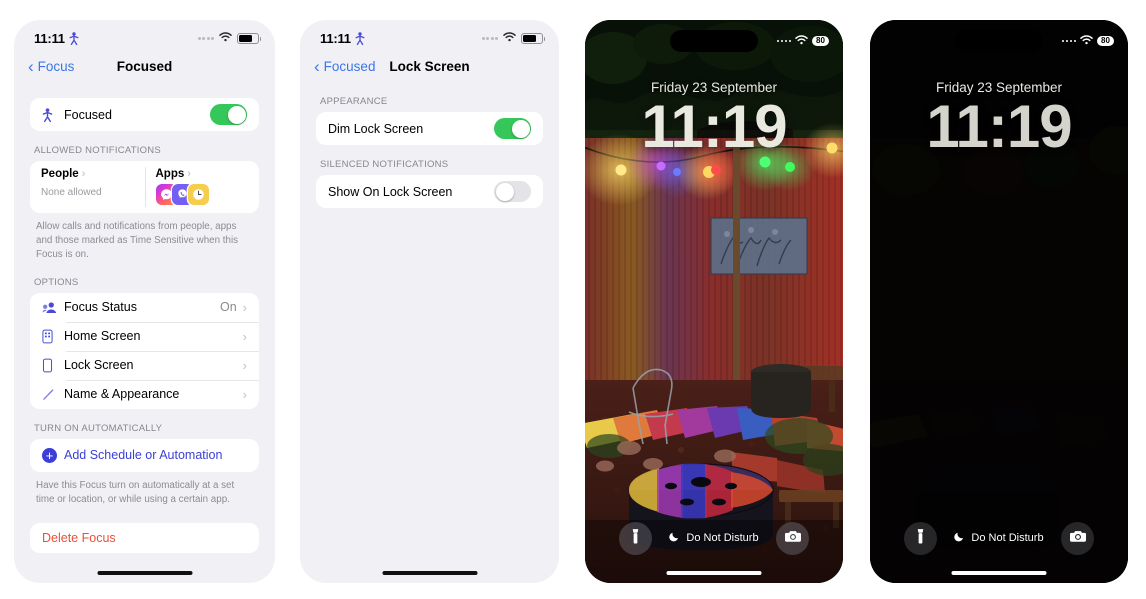  I want to click on dynamic-island, so click(999, 41).